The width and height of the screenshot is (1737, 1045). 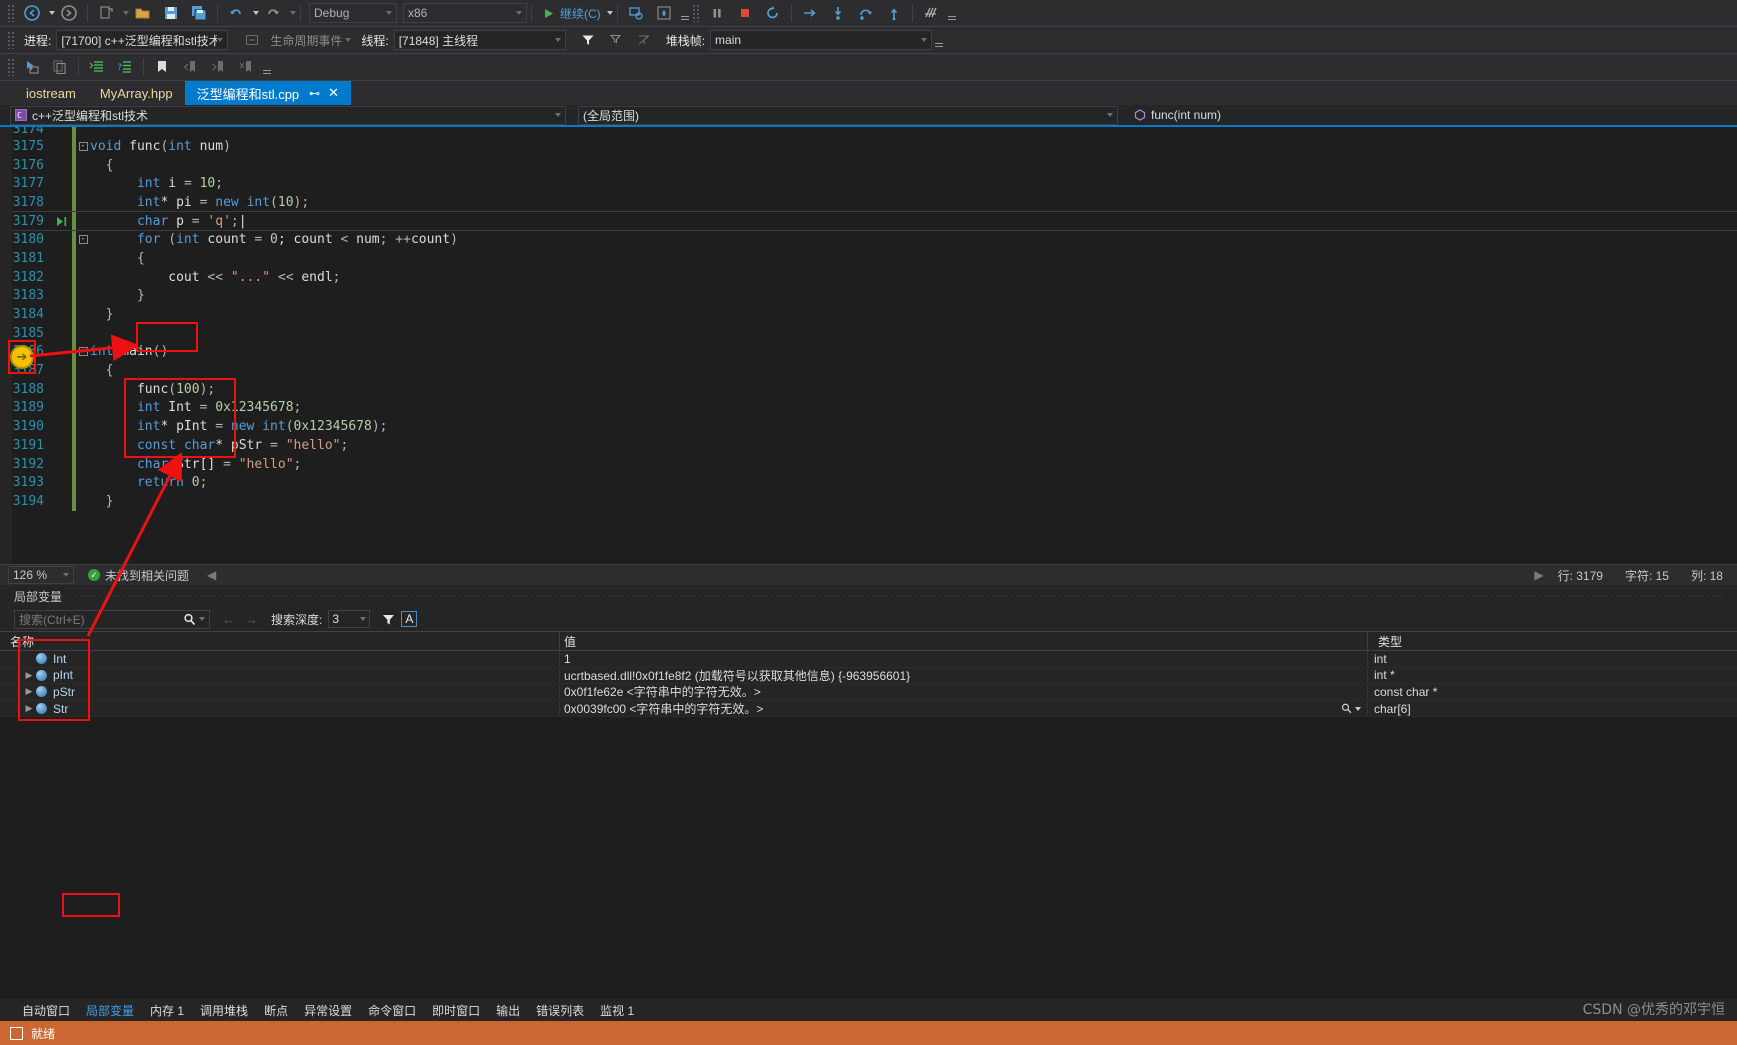 I want to click on code-line: 3187 {, so click(x=868, y=370).